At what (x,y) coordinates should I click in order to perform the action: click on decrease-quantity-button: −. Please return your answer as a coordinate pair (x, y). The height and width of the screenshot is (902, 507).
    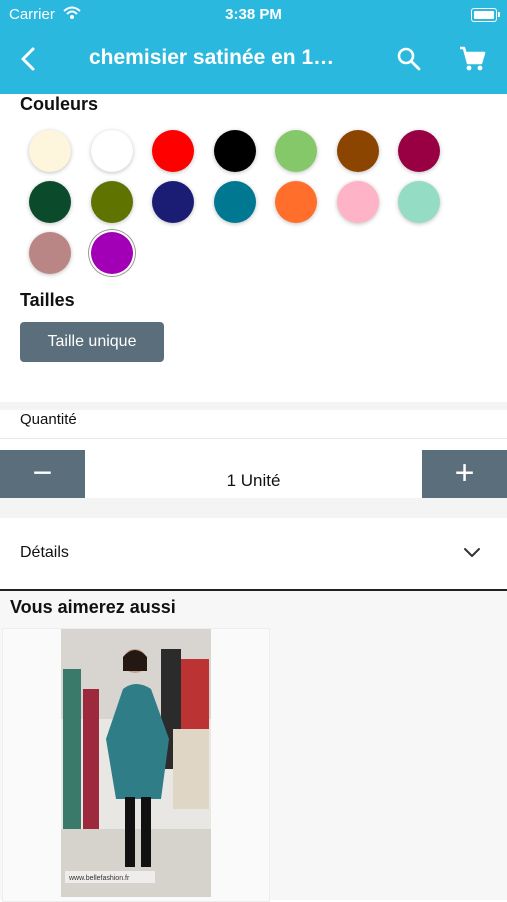
    Looking at the image, I should click on (42, 474).